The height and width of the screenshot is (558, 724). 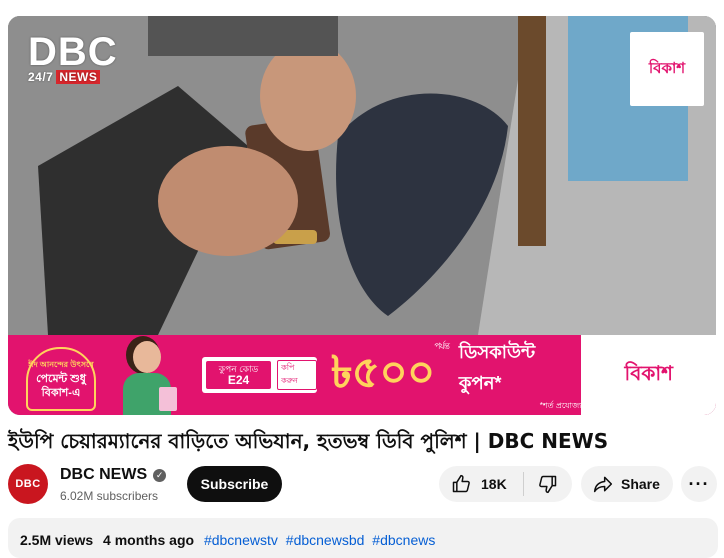 I want to click on share-label: Share, so click(x=640, y=484).